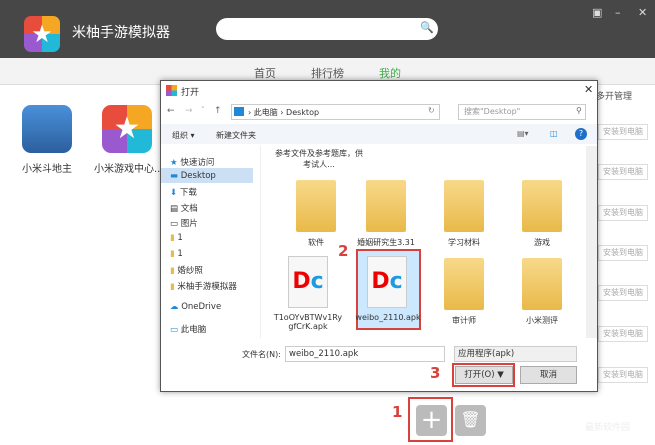  Describe the element at coordinates (542, 242) in the screenshot. I see `file-name: 游戏` at that location.